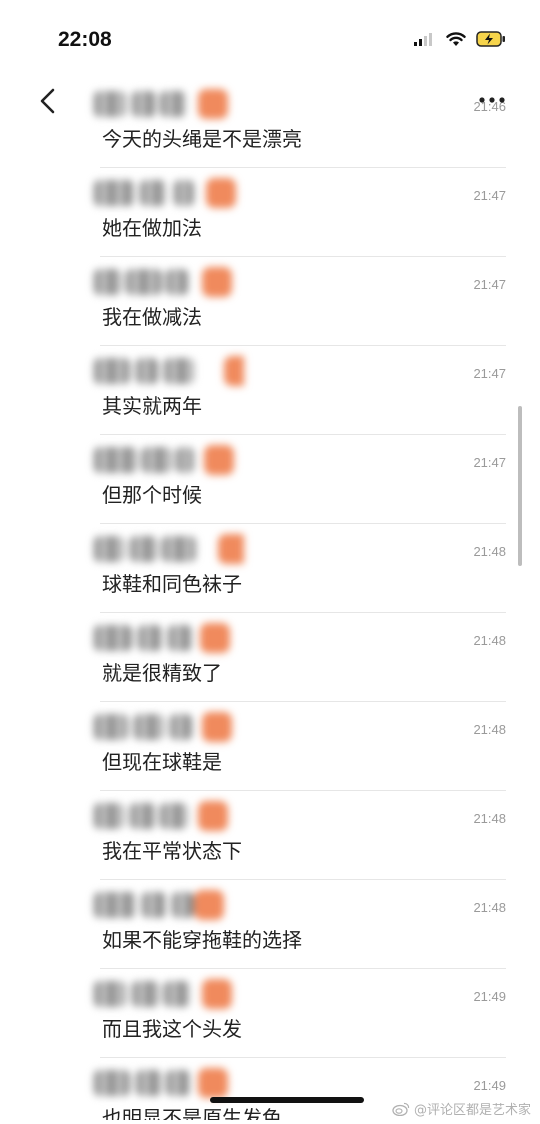  I want to click on message-text: 但现在球鞋是, so click(162, 762).